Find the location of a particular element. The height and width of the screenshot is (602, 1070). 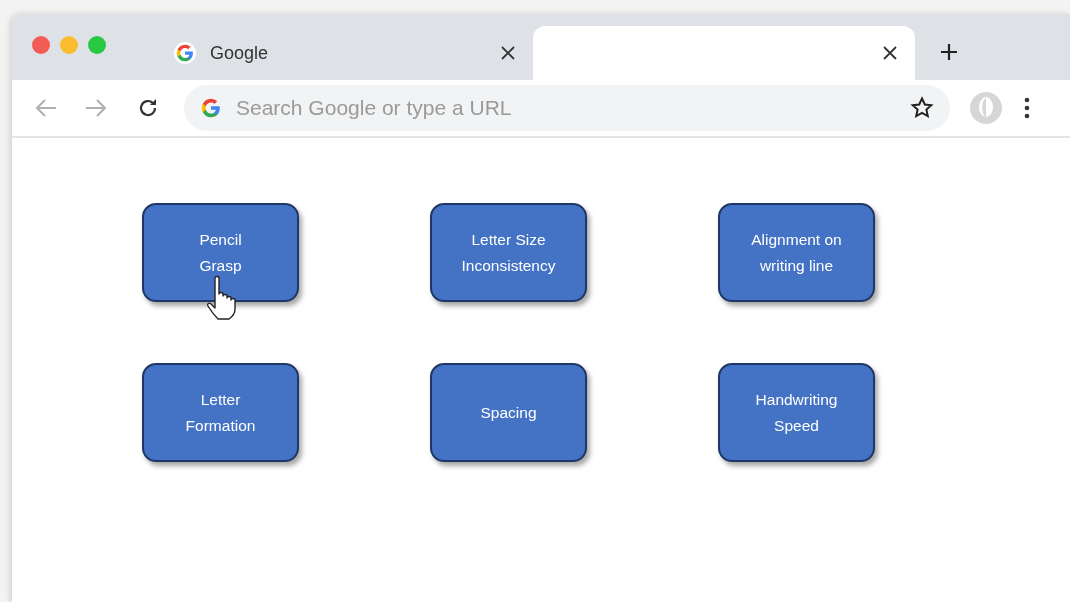

topic-button: Letter Formation is located at coordinates (220, 412).